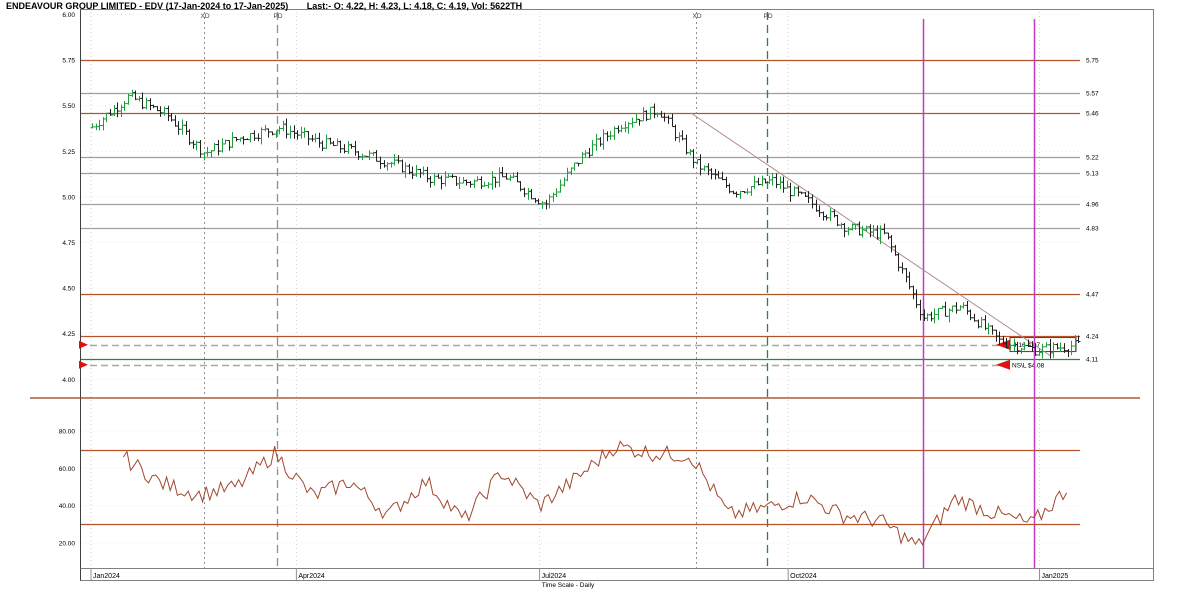 The image size is (1200, 595). I want to click on x-tick-label: Jan2024, so click(106, 576).